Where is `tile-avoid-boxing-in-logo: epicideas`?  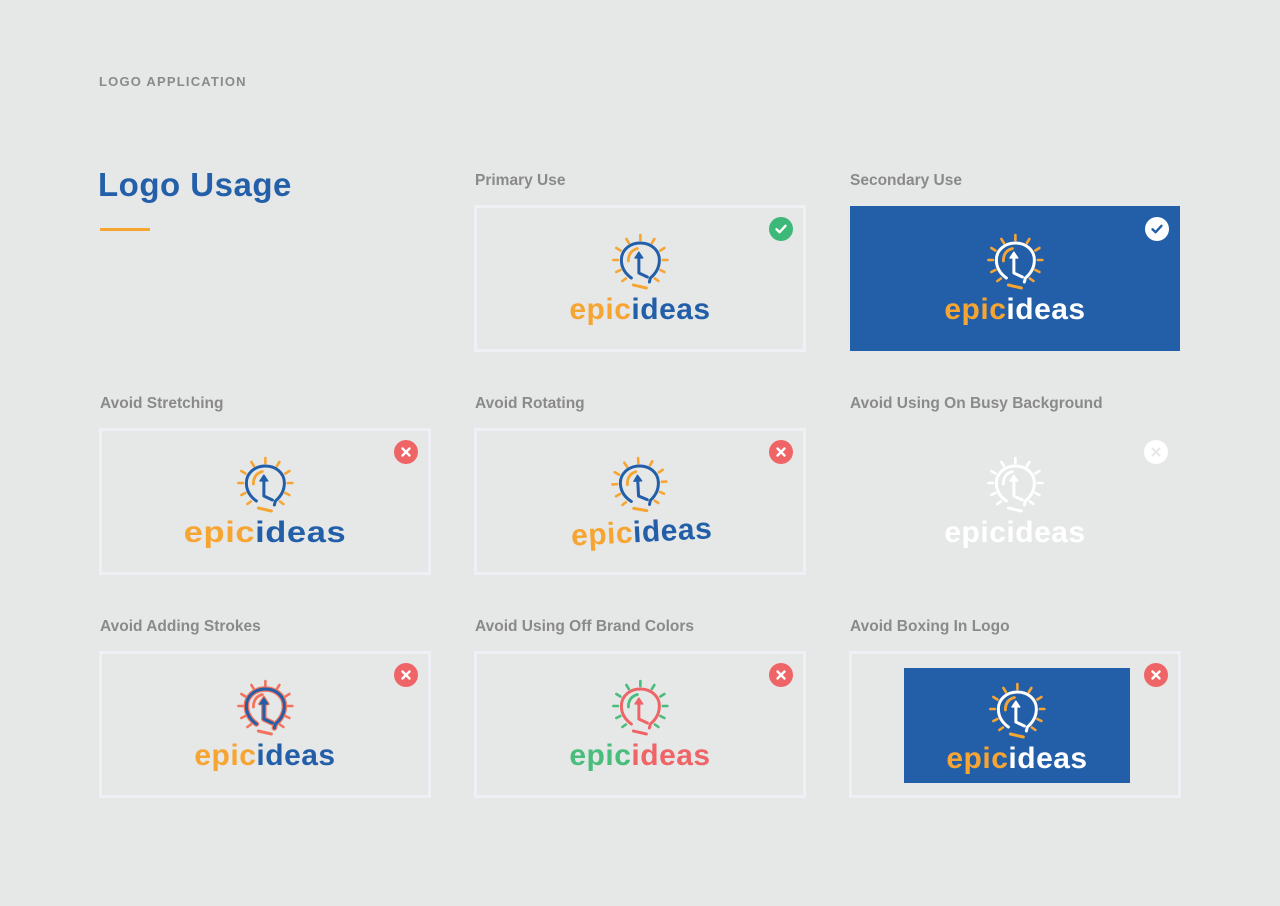
tile-avoid-boxing-in-logo: epicideas is located at coordinates (1015, 724).